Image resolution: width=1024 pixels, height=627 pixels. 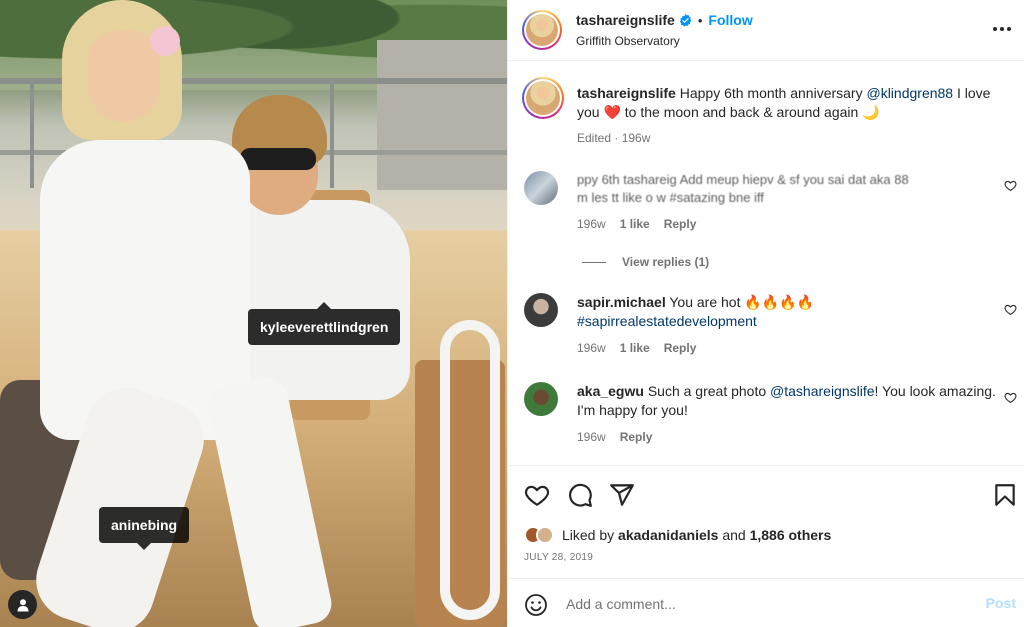 I want to click on obscured-line-2: m les tt like o w #satazing bne iff, so click(x=670, y=197).